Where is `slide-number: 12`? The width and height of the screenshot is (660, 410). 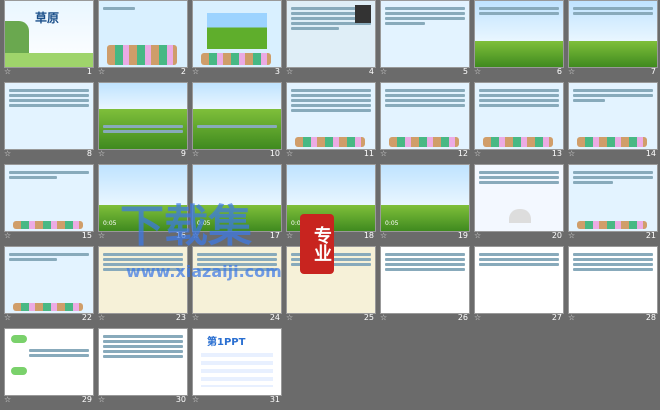 slide-number: 12 is located at coordinates (462, 153).